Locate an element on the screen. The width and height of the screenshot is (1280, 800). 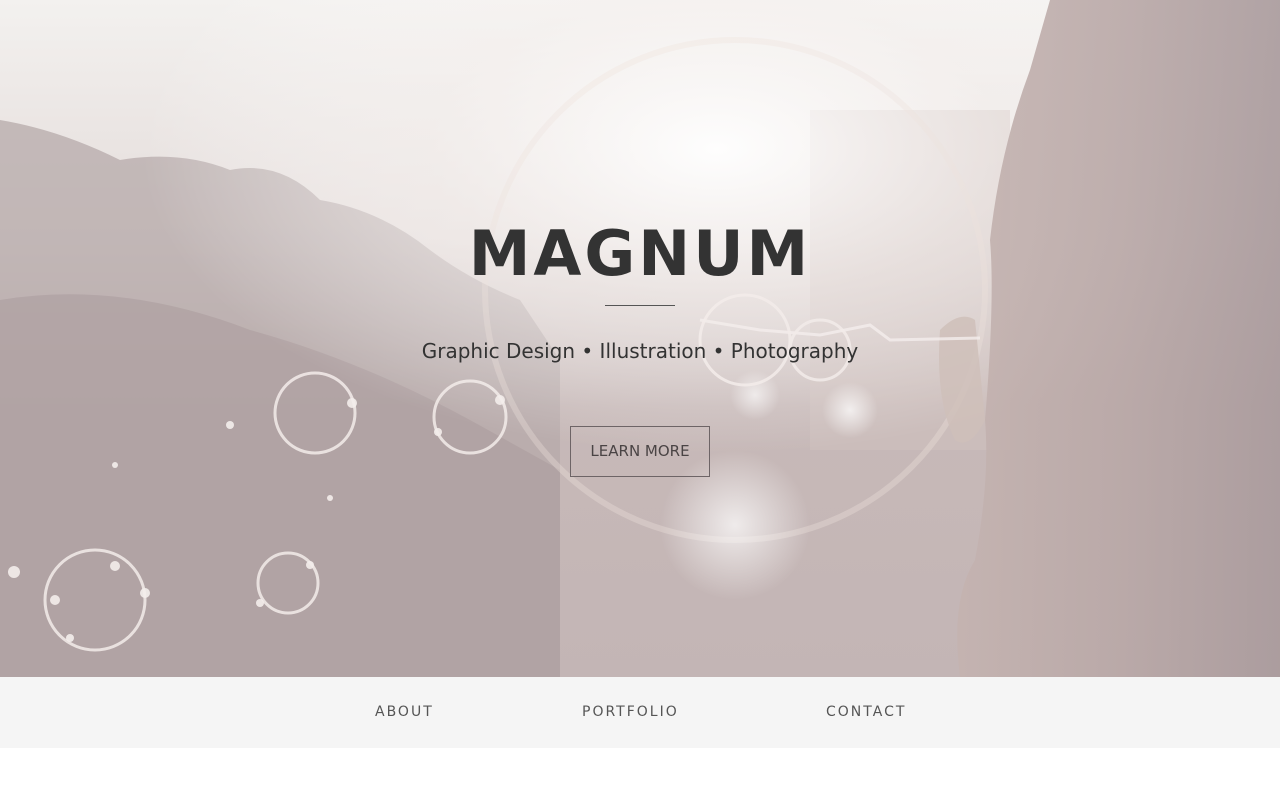
nav-item-contact: CONTACT is located at coordinates (866, 712).